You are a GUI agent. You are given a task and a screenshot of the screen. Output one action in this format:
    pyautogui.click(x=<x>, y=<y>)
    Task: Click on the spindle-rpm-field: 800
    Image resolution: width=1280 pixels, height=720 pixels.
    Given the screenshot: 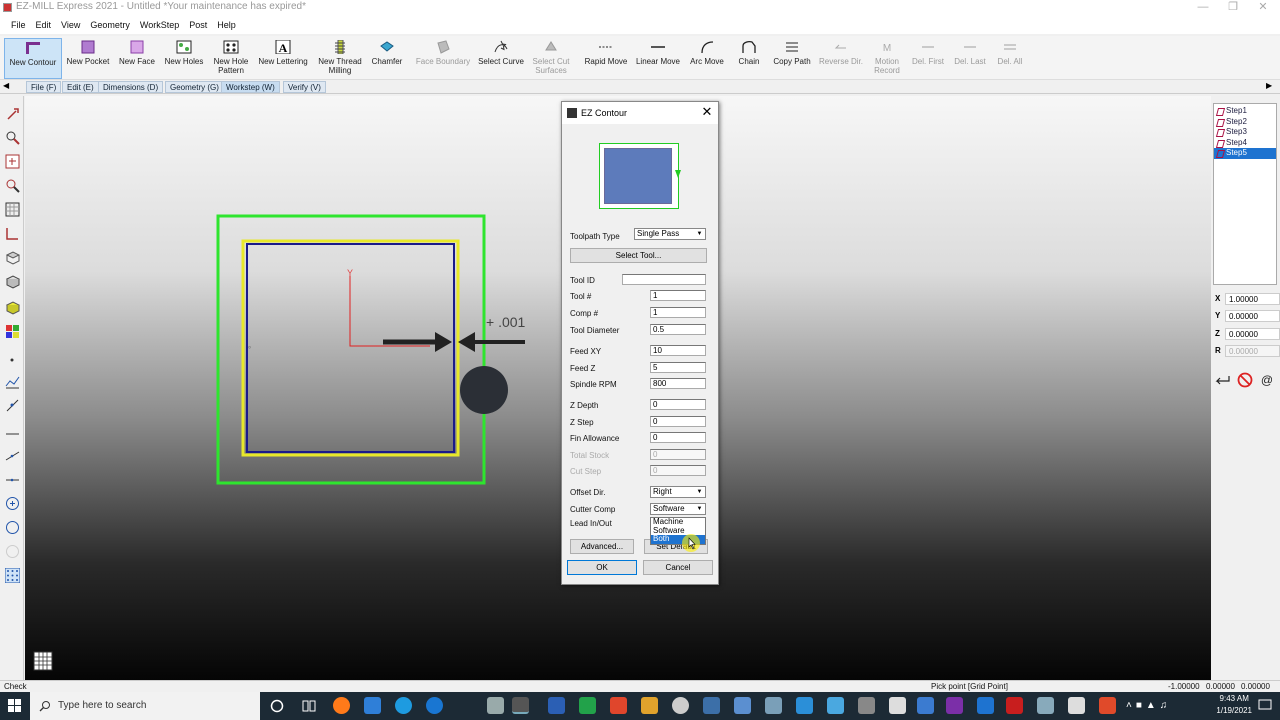 What is the action you would take?
    pyautogui.click(x=678, y=383)
    